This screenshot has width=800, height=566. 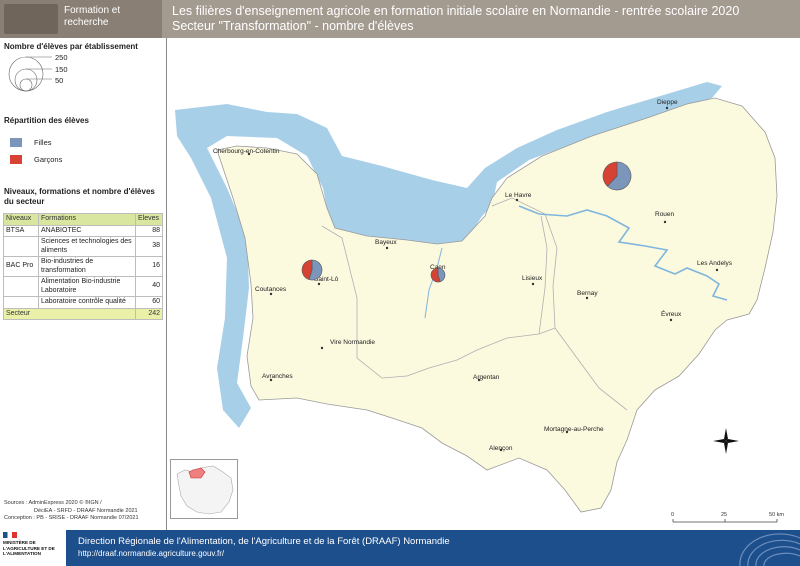 What do you see at coordinates (87, 266) in the screenshot?
I see `table-cell-formation: Bio-industries de transformation` at bounding box center [87, 266].